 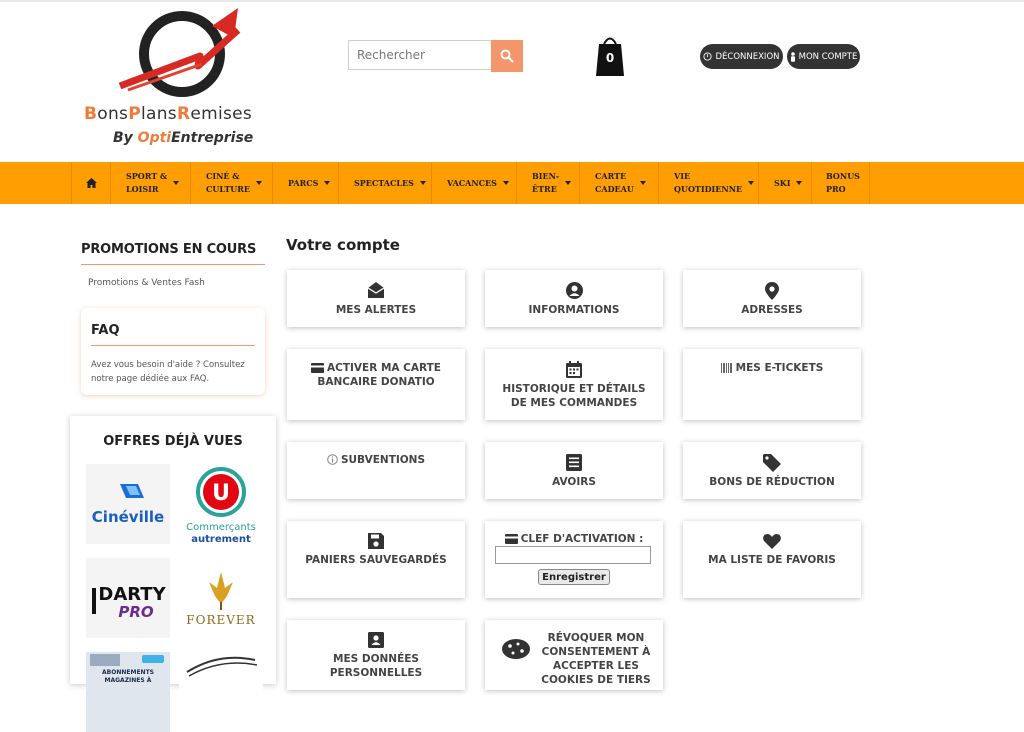 What do you see at coordinates (220, 620) in the screenshot?
I see `svg-text: FOREVER` at bounding box center [220, 620].